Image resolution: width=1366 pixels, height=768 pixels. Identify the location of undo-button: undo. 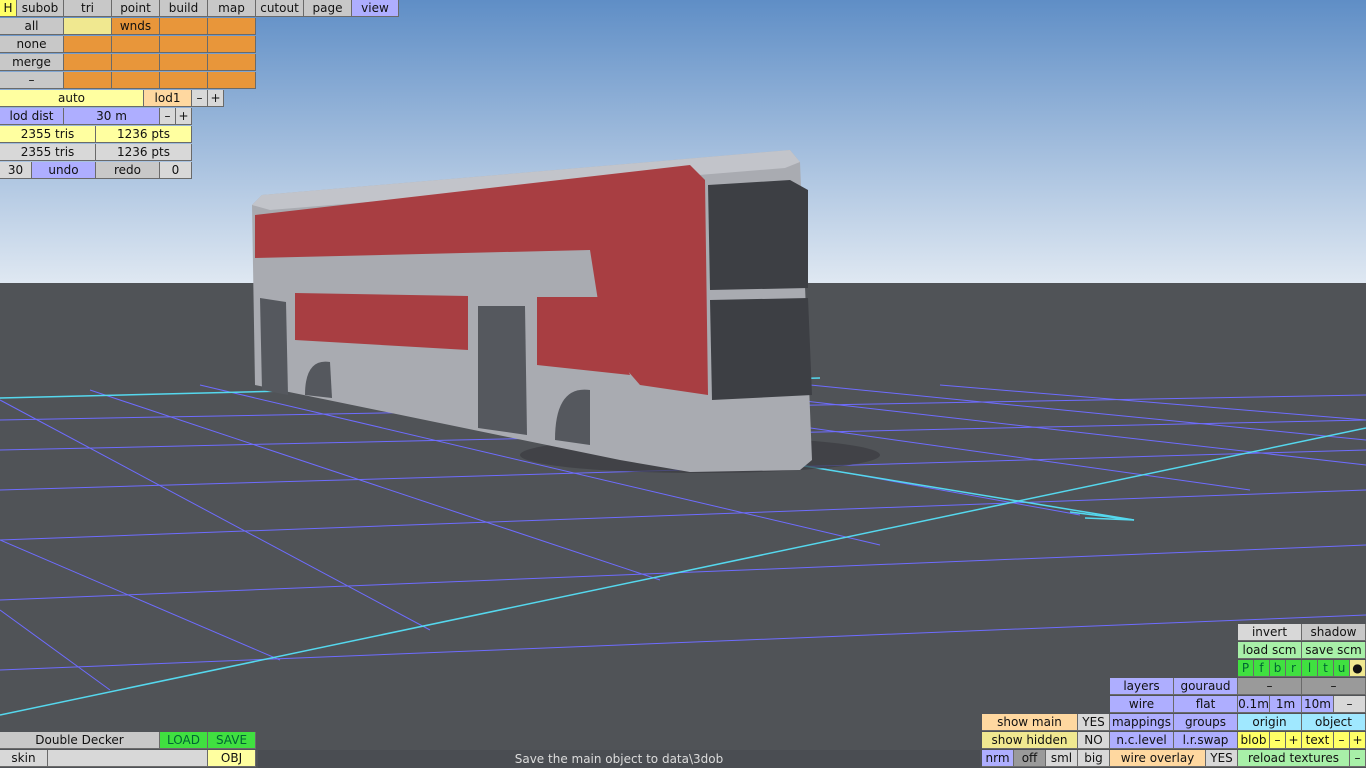
(64, 170).